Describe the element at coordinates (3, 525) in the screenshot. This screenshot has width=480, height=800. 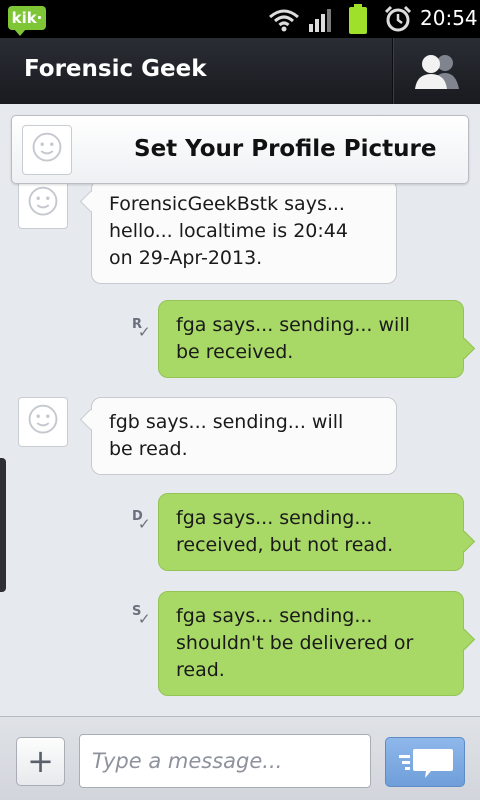
I see `drawer-handle` at that location.